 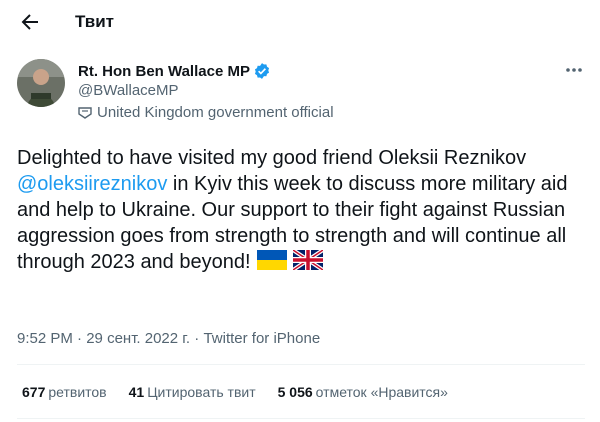 I want to click on retweets-stat: 677 ретвитов, so click(x=64, y=392).